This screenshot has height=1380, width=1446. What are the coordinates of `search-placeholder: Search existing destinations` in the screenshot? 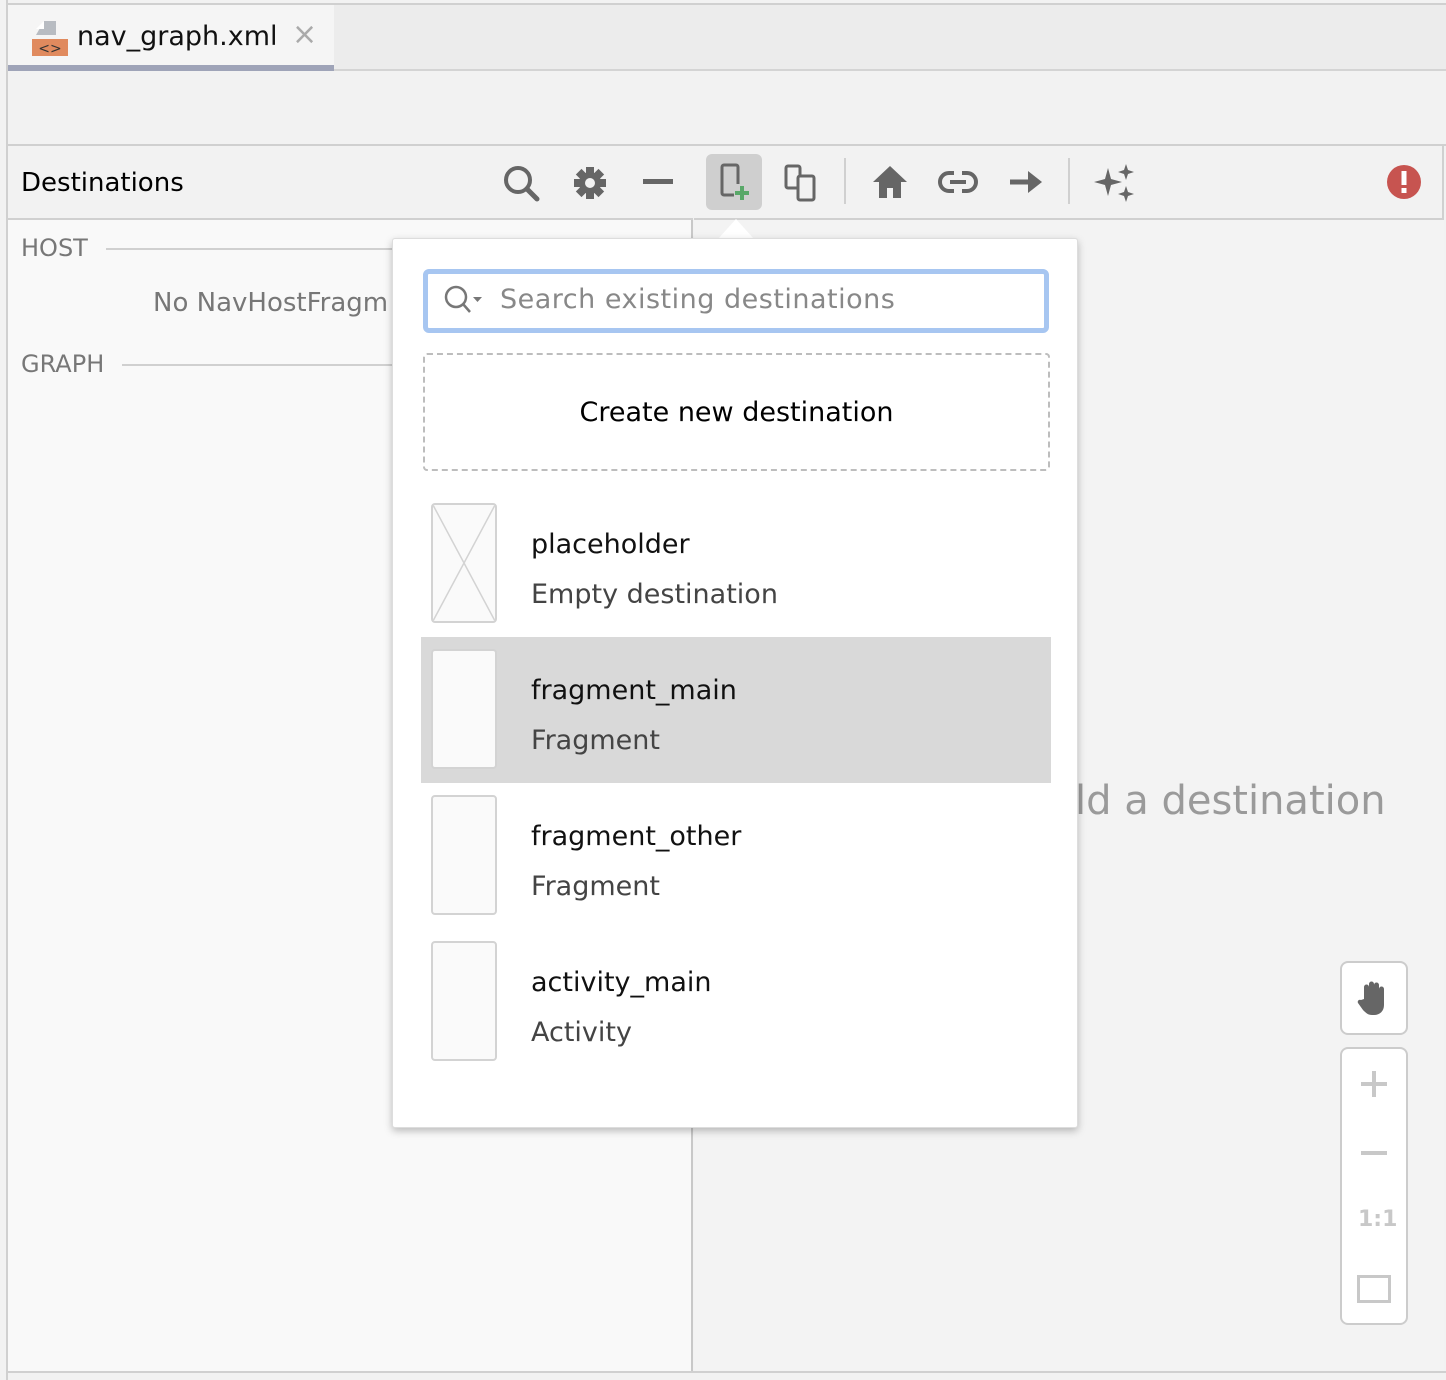 It's located at (698, 299).